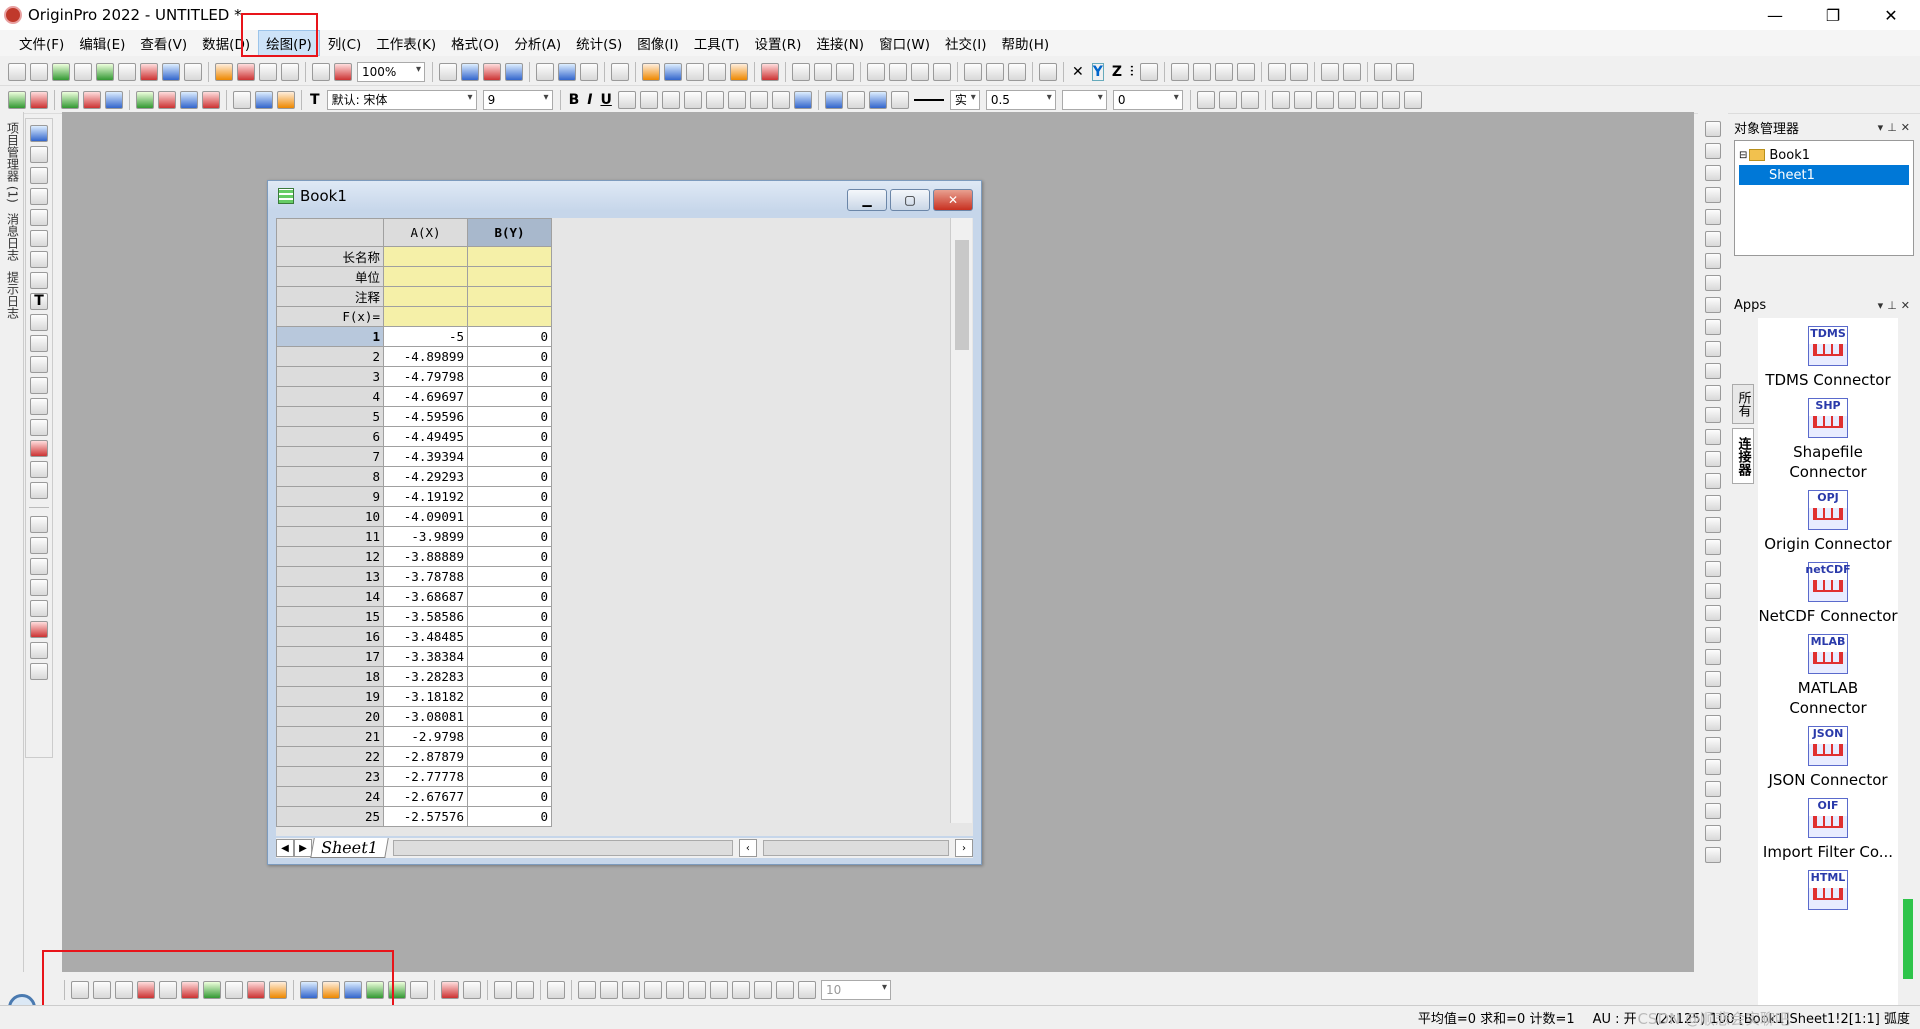 The height and width of the screenshot is (1029, 1920). I want to click on add-columns-icon, so click(39, 99).